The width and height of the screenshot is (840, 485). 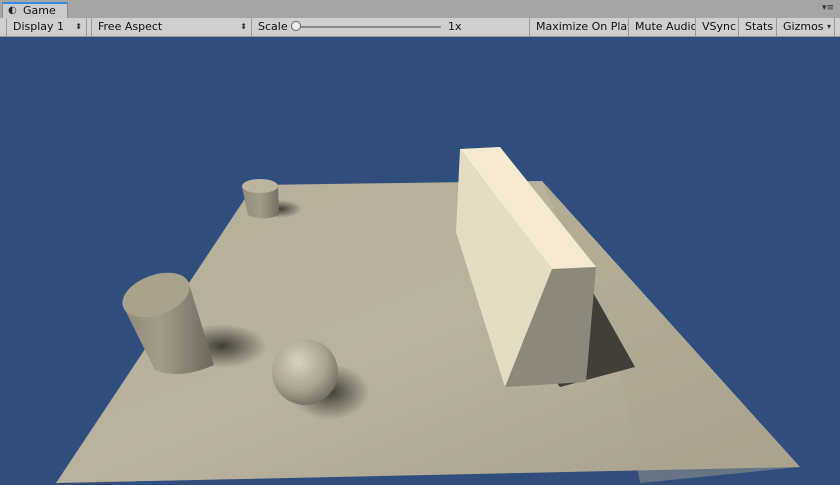 I want to click on gizmos-dropdown: Gizmos ▾, so click(x=806, y=27).